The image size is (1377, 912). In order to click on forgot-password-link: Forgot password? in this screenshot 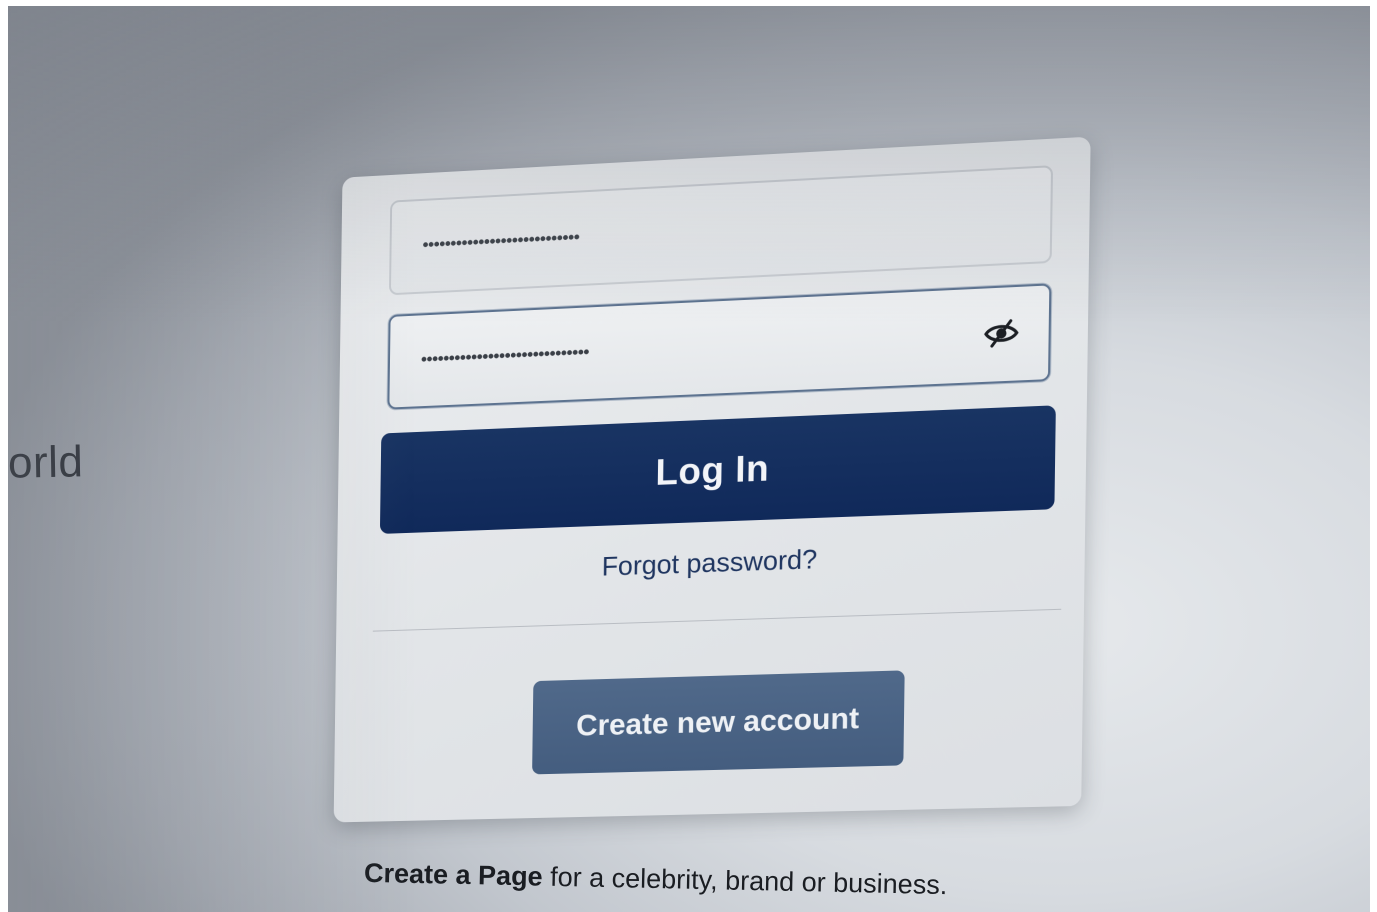, I will do `click(716, 562)`.